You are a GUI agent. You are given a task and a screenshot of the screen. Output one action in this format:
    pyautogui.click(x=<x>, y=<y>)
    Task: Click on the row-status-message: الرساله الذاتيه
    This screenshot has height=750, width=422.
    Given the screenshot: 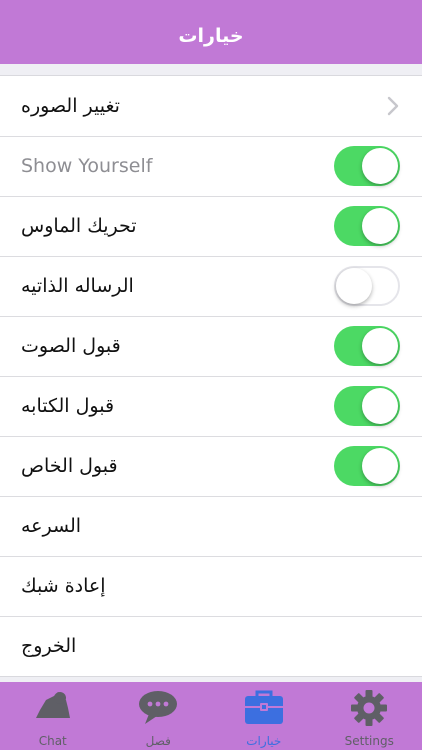 What is the action you would take?
    pyautogui.click(x=211, y=286)
    